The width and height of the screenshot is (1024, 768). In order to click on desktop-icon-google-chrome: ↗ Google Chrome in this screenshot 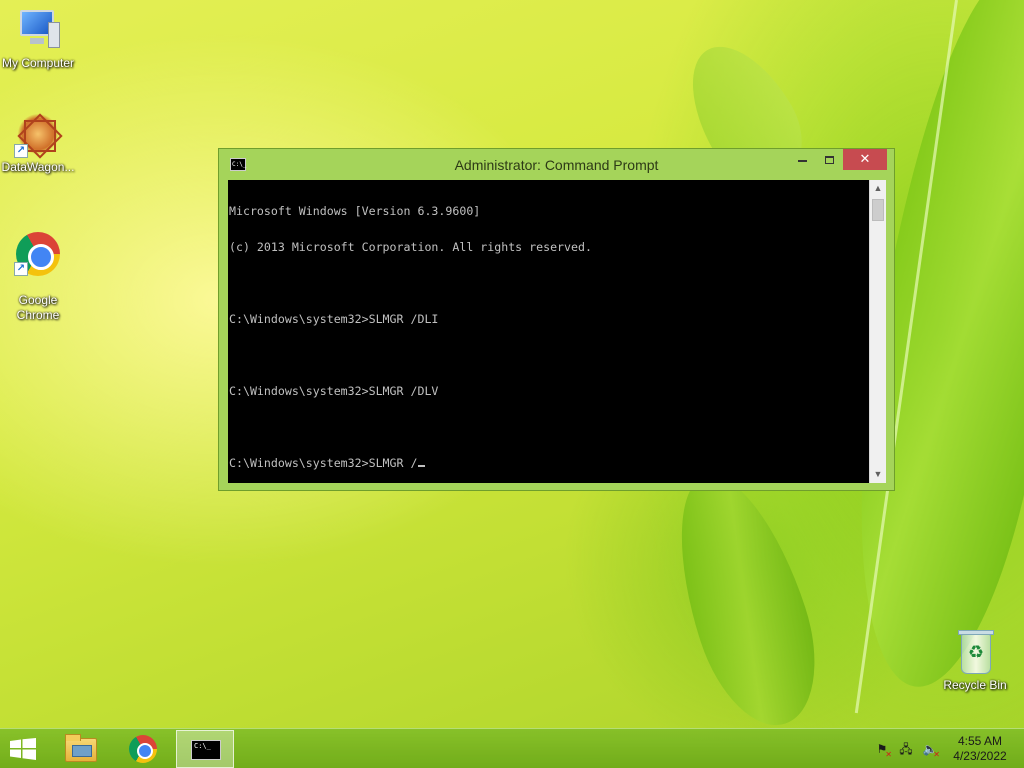, I will do `click(38, 269)`.